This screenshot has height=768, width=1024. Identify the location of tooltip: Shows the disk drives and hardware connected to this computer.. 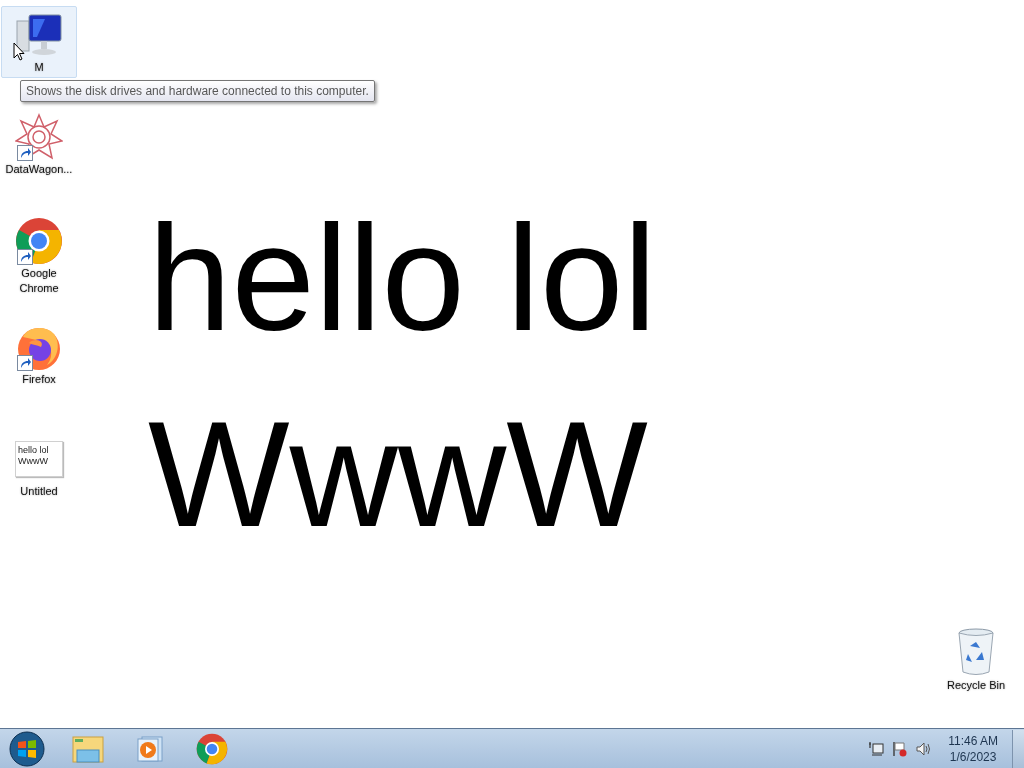
(197, 91).